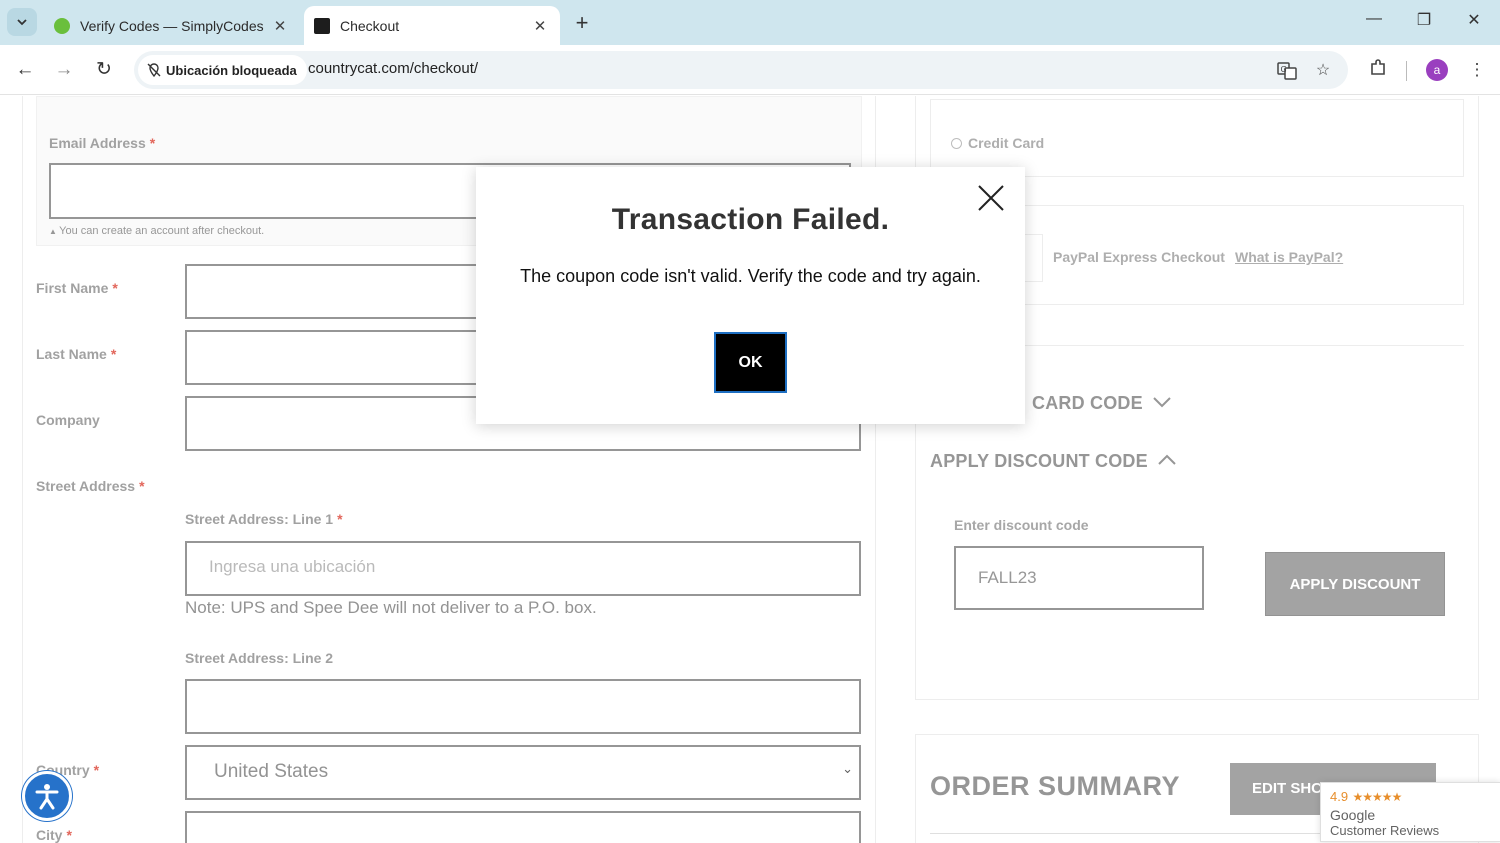 Image resolution: width=1500 pixels, height=843 pixels. I want to click on profile-avatar: a, so click(1437, 70).